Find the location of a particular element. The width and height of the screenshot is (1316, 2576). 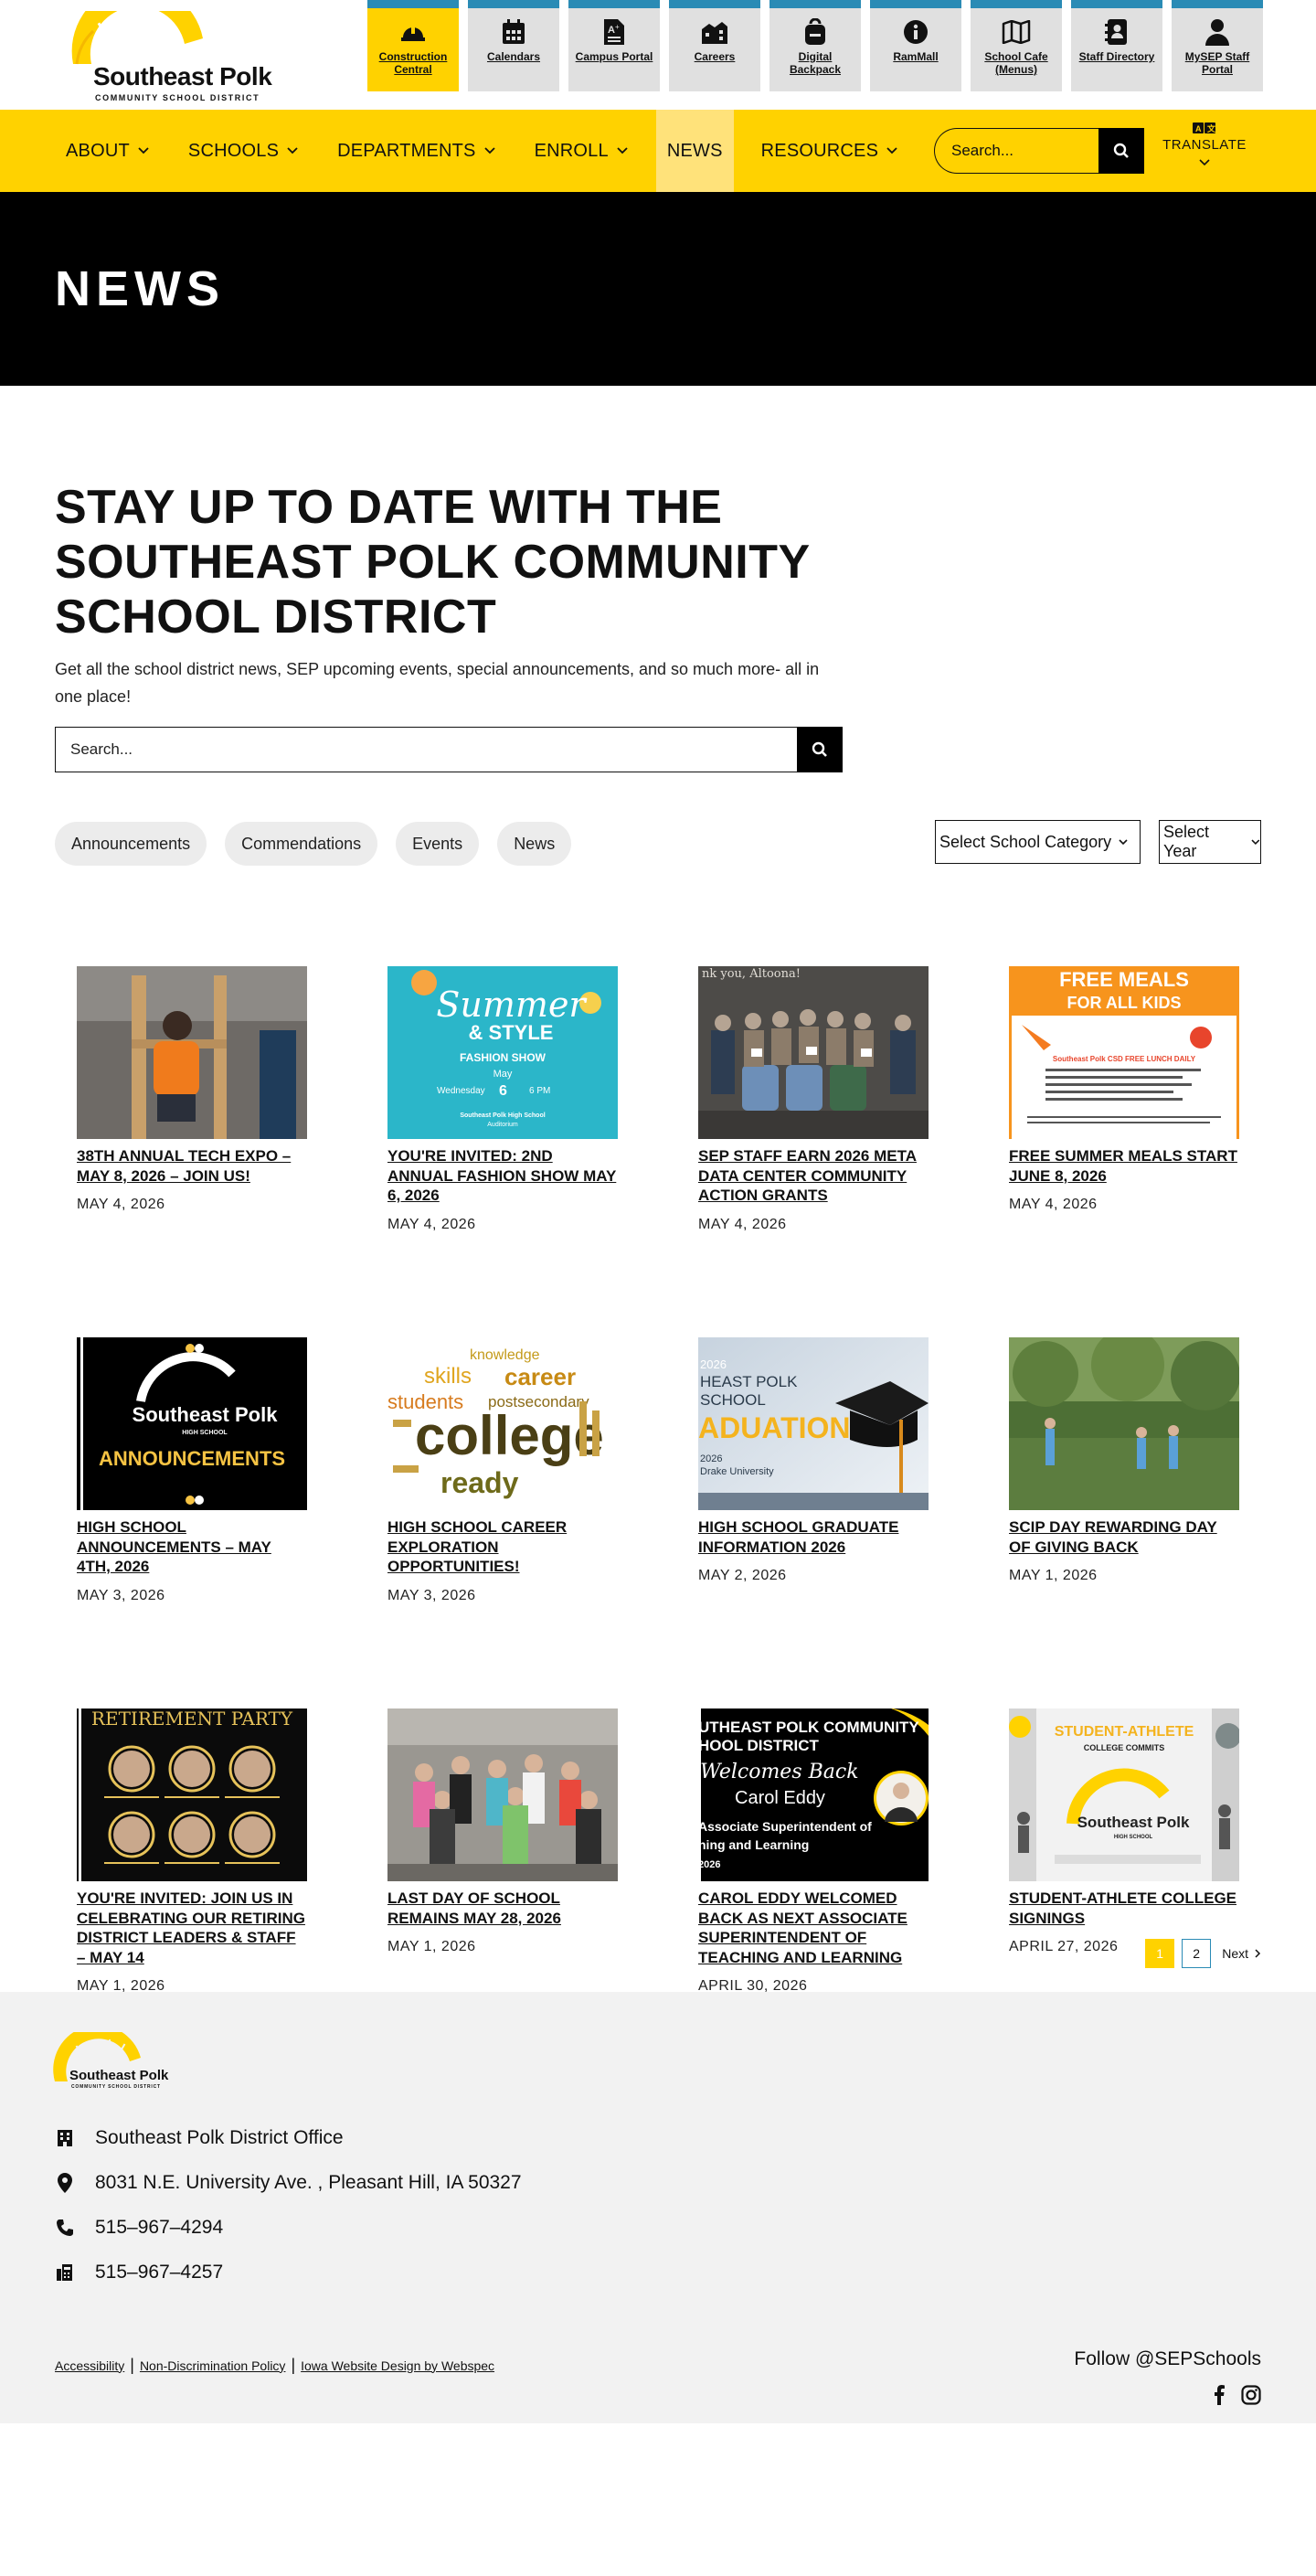

fax-icon is located at coordinates (65, 2272).